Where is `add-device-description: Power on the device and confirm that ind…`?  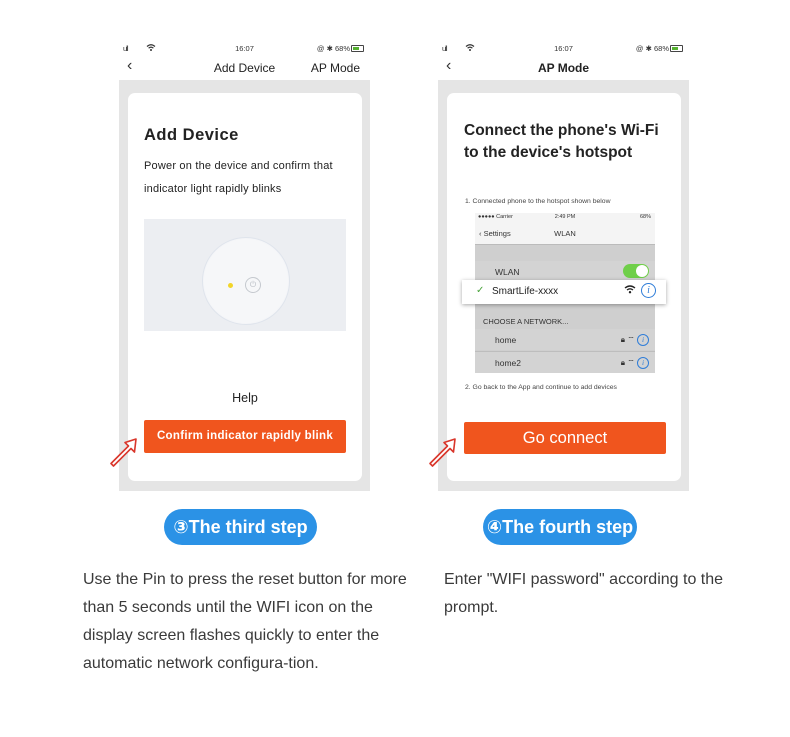 add-device-description: Power on the device and confirm that ind… is located at coordinates (238, 177).